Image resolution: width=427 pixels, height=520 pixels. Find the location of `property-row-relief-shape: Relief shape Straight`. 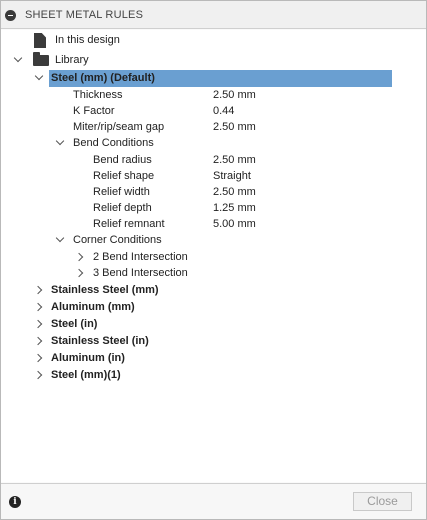

property-row-relief-shape: Relief shape Straight is located at coordinates (213, 176).